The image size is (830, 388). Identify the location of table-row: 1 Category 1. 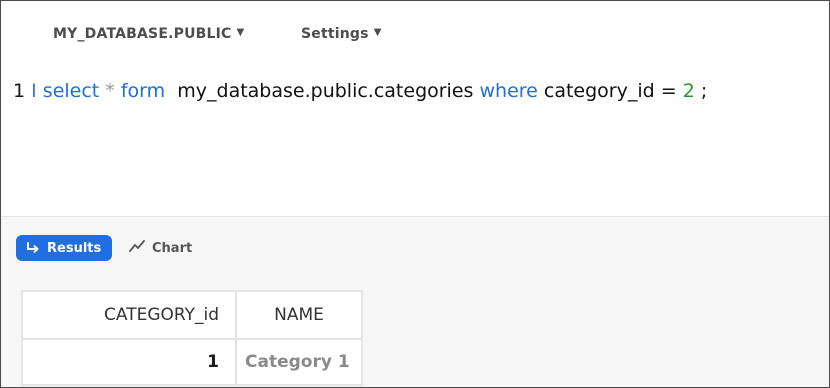
(192, 362).